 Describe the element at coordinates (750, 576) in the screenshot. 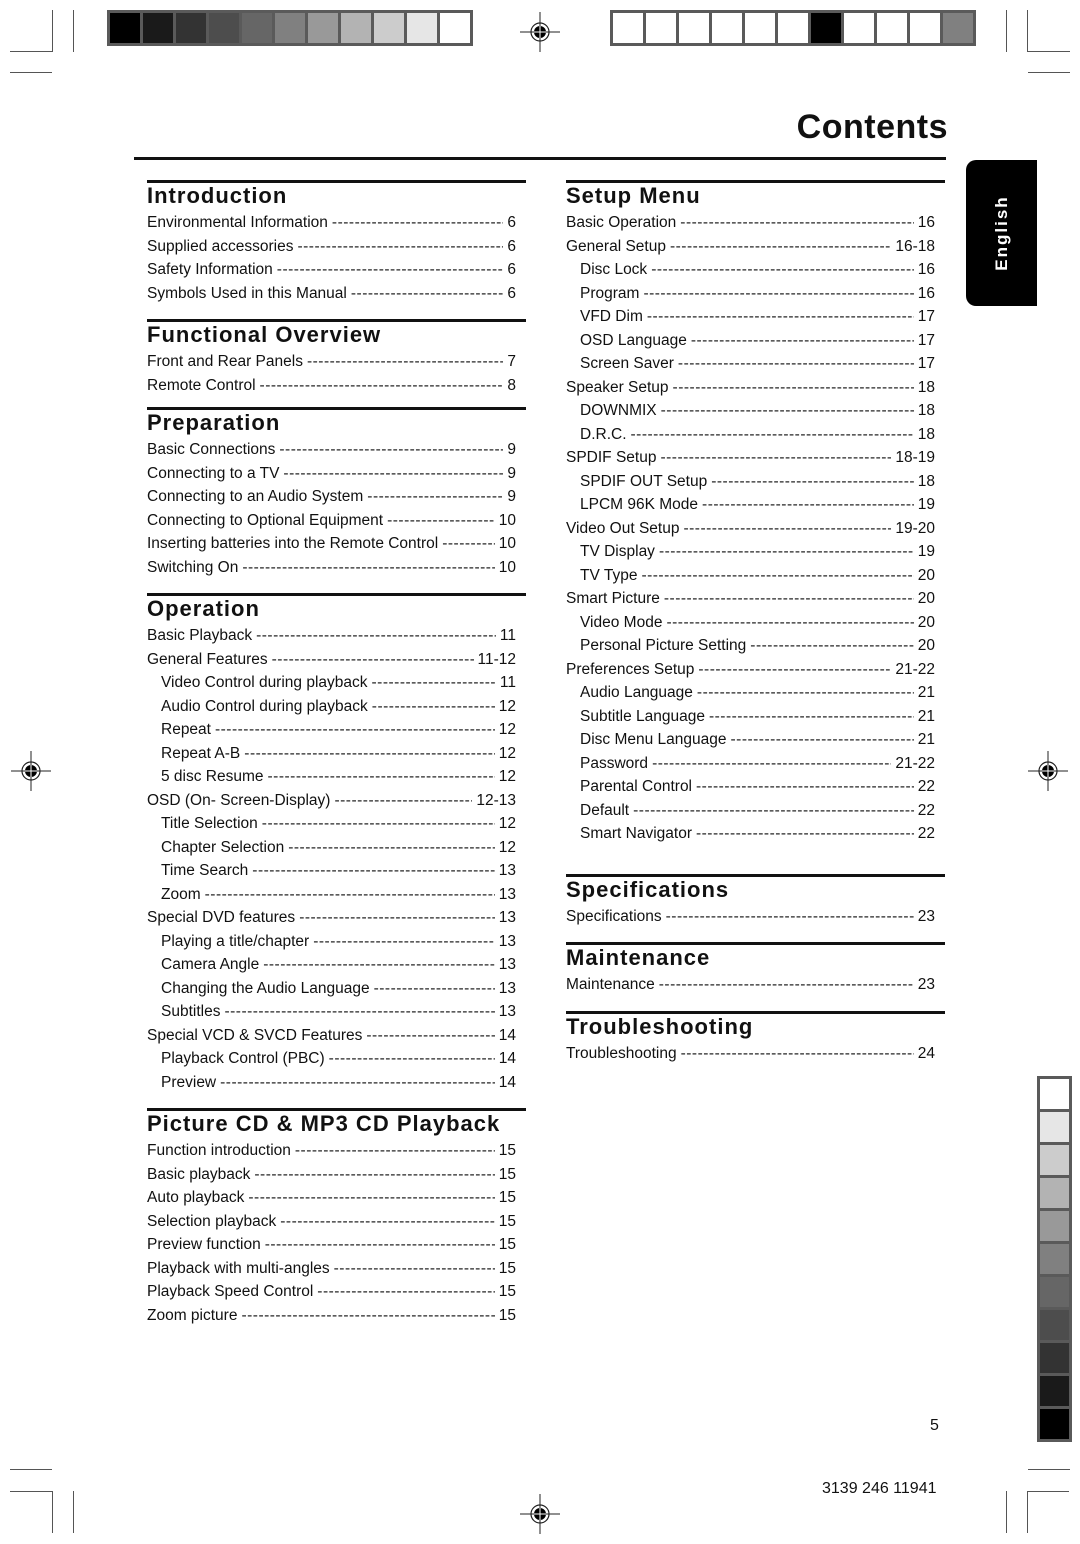

I see `toc-subentry: TV Type 20` at that location.